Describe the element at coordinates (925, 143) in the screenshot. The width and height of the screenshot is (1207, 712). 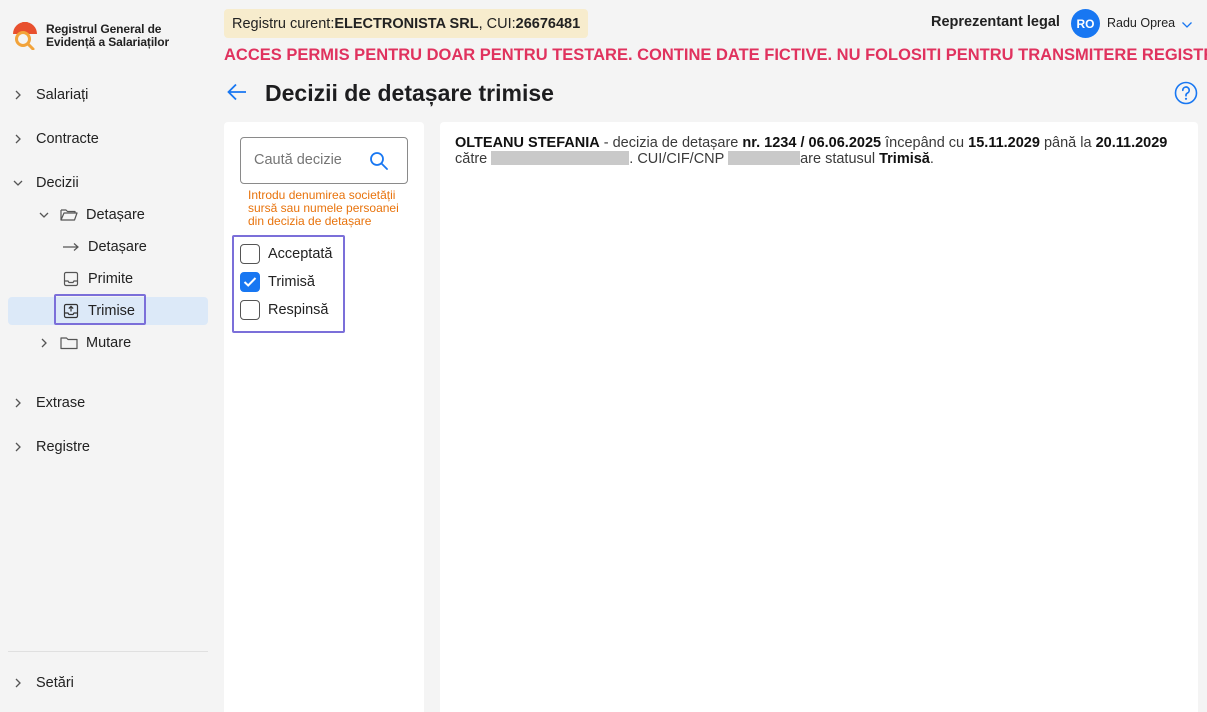
I see `decision-text: începând cu` at that location.